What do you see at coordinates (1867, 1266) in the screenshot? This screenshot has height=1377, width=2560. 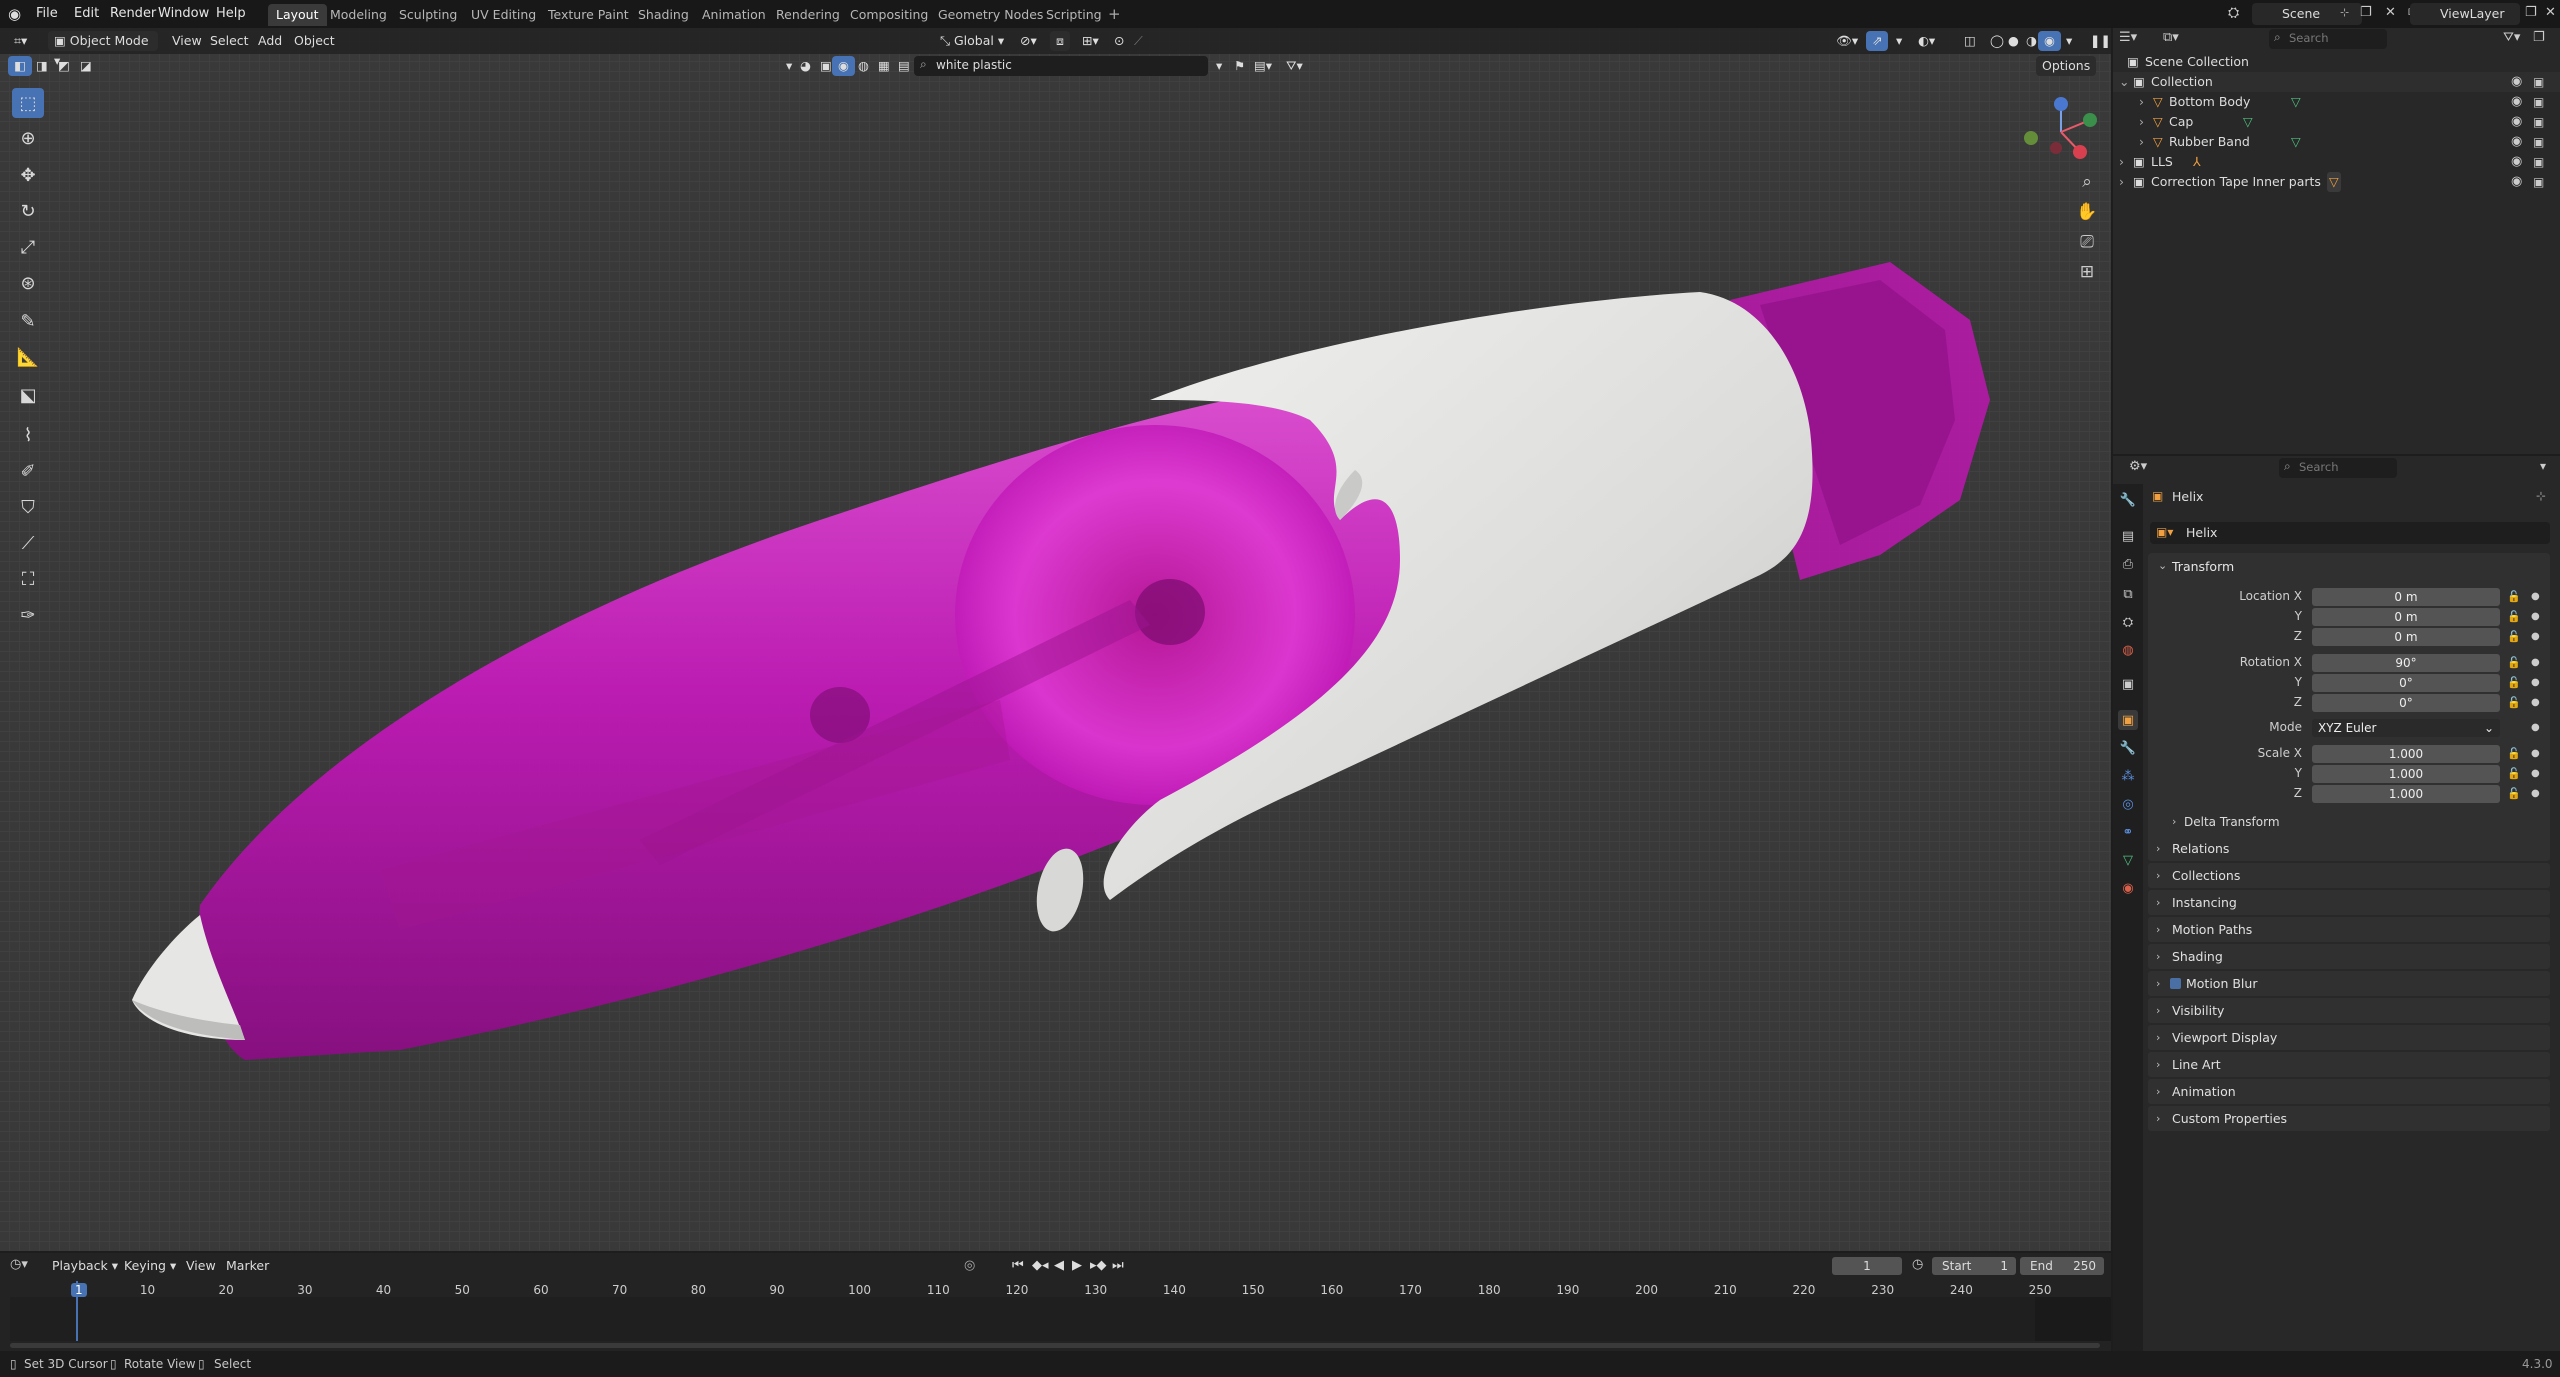 I see `current-frame-field: 1` at bounding box center [1867, 1266].